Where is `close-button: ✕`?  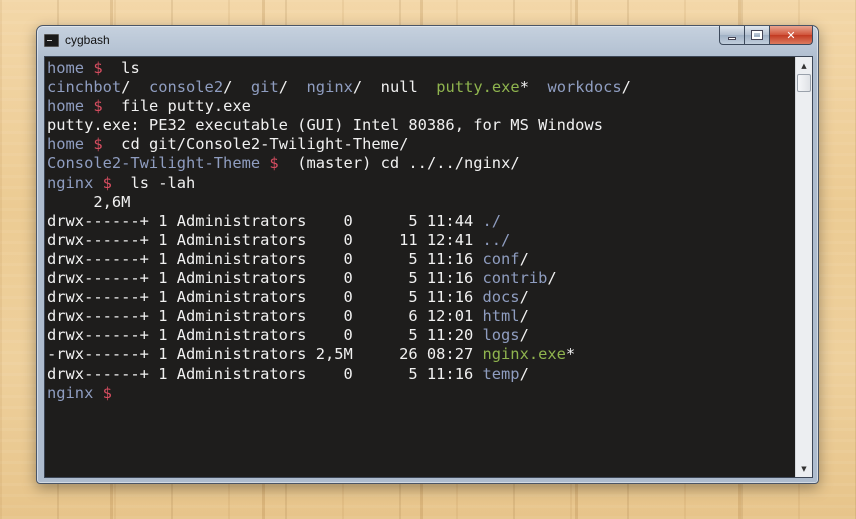 close-button: ✕ is located at coordinates (791, 35).